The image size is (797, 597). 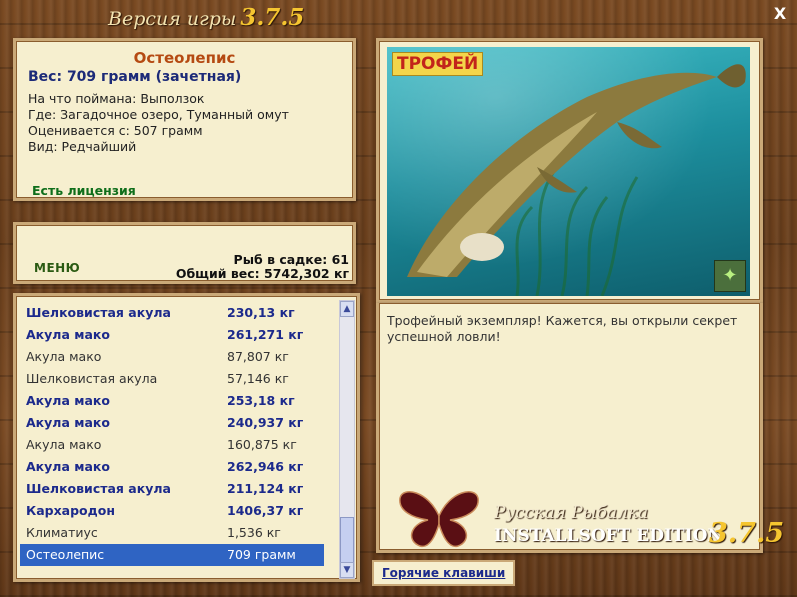 What do you see at coordinates (444, 573) in the screenshot?
I see `hotkeys-link: Горячие клавиши` at bounding box center [444, 573].